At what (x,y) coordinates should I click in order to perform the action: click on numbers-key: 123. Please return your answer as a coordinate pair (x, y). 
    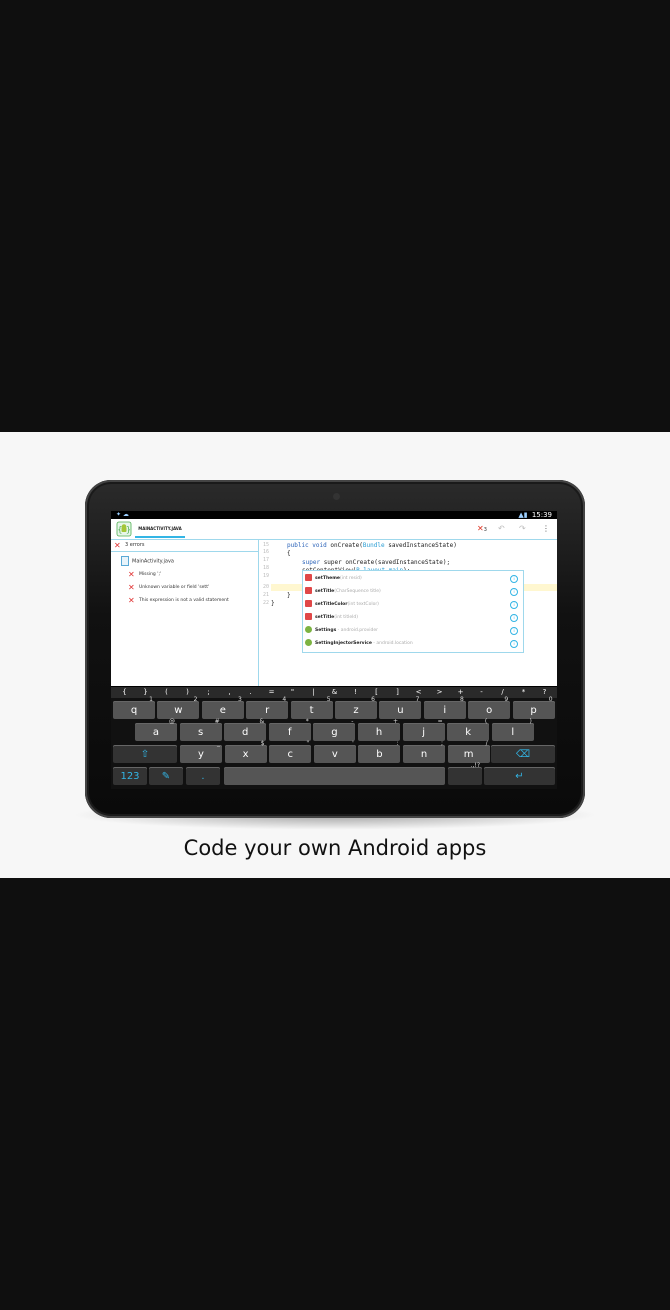
    Looking at the image, I should click on (130, 776).